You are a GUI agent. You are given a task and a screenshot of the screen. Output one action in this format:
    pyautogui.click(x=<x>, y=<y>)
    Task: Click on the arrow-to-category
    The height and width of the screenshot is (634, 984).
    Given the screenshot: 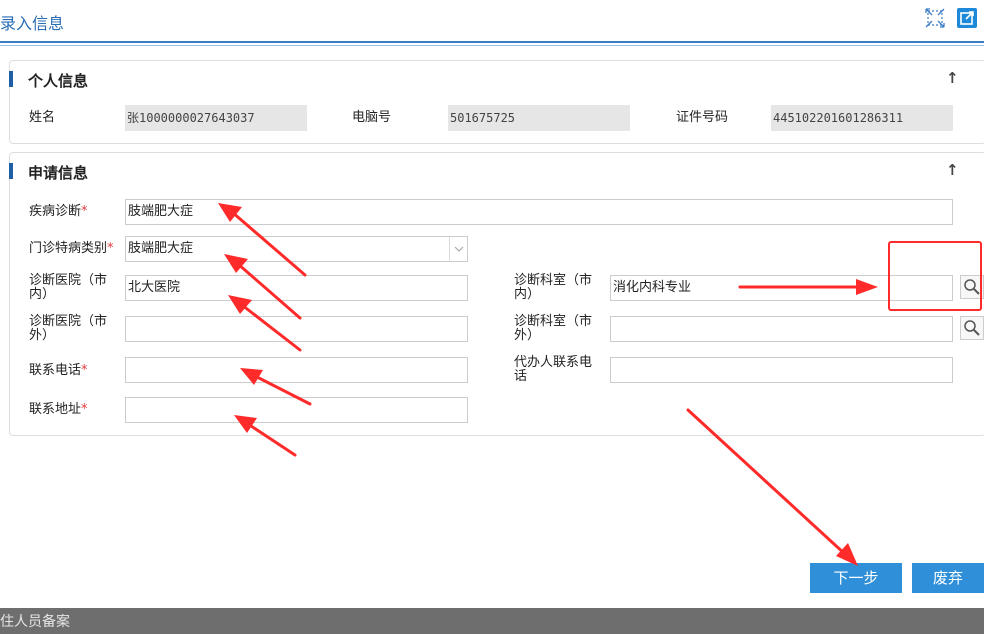 What is the action you would take?
    pyautogui.click(x=263, y=287)
    